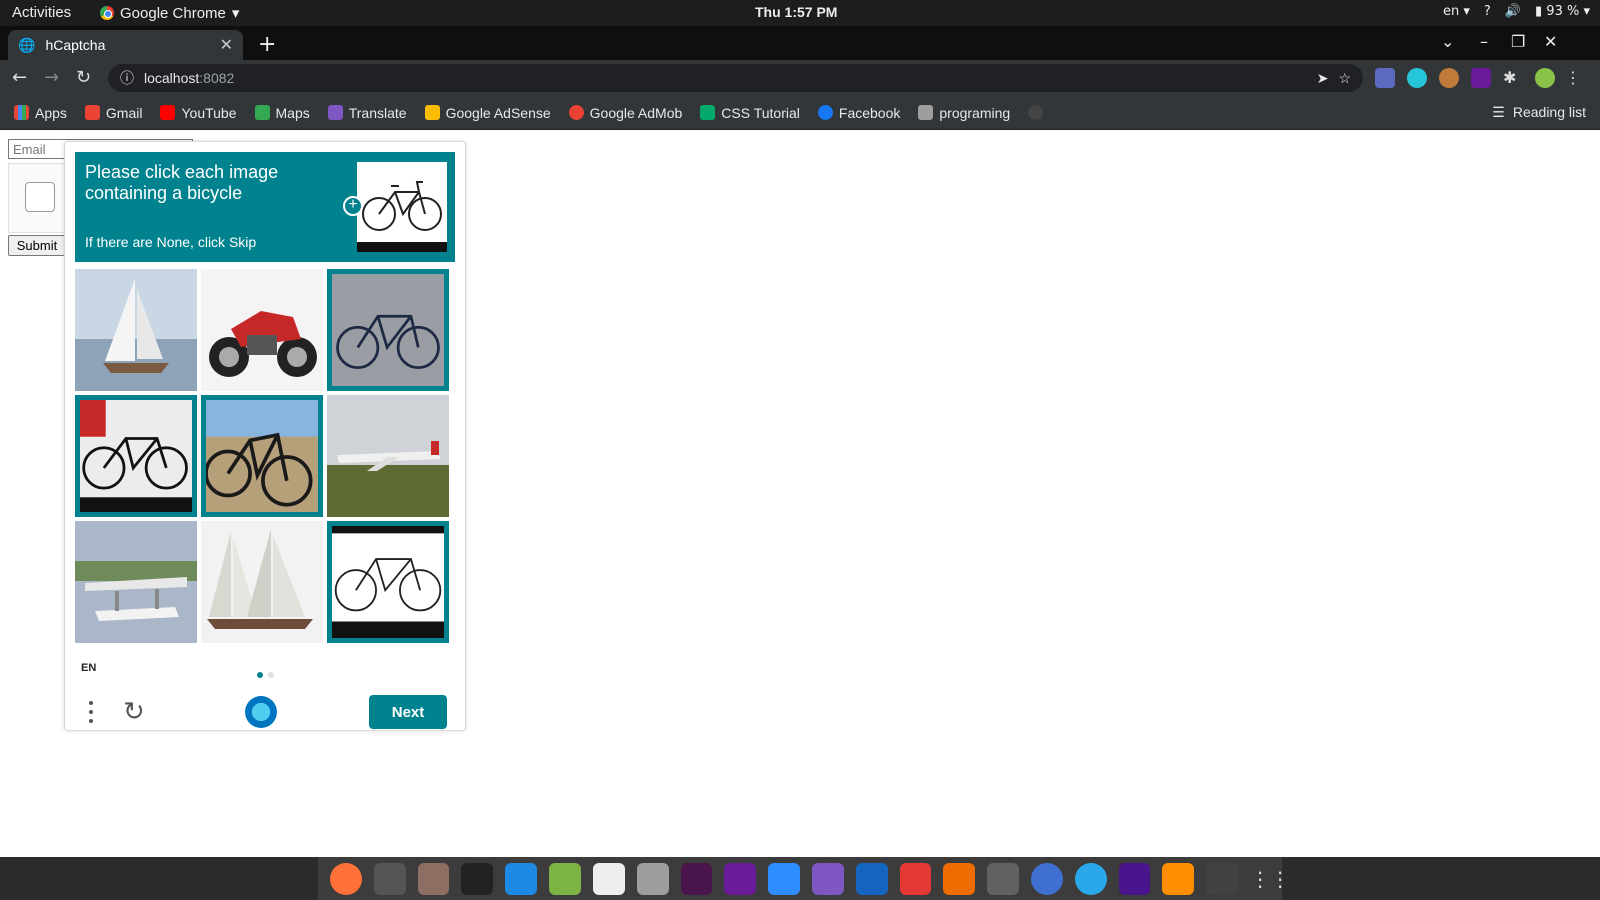 This screenshot has width=1600, height=900. I want to click on obsidian-icon, so click(827, 878).